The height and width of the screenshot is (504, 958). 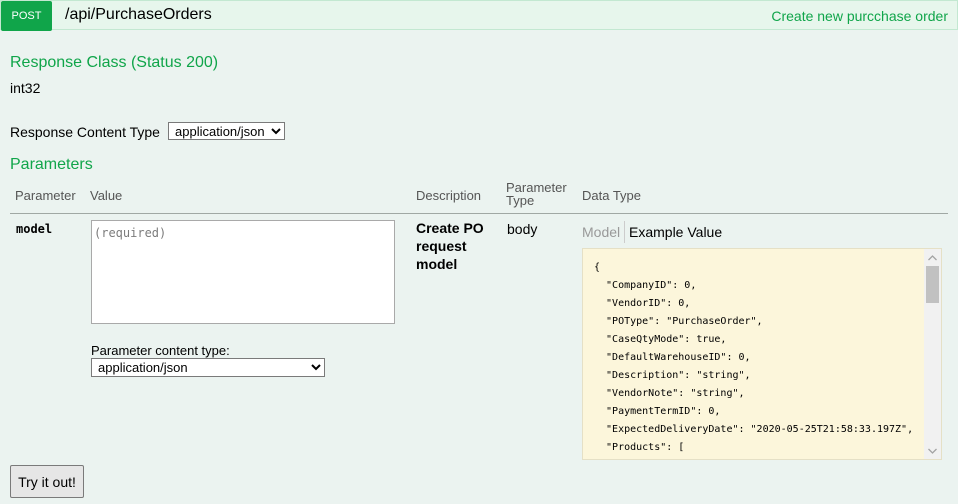 What do you see at coordinates (612, 195) in the screenshot?
I see `col-header-data-type: Data Type` at bounding box center [612, 195].